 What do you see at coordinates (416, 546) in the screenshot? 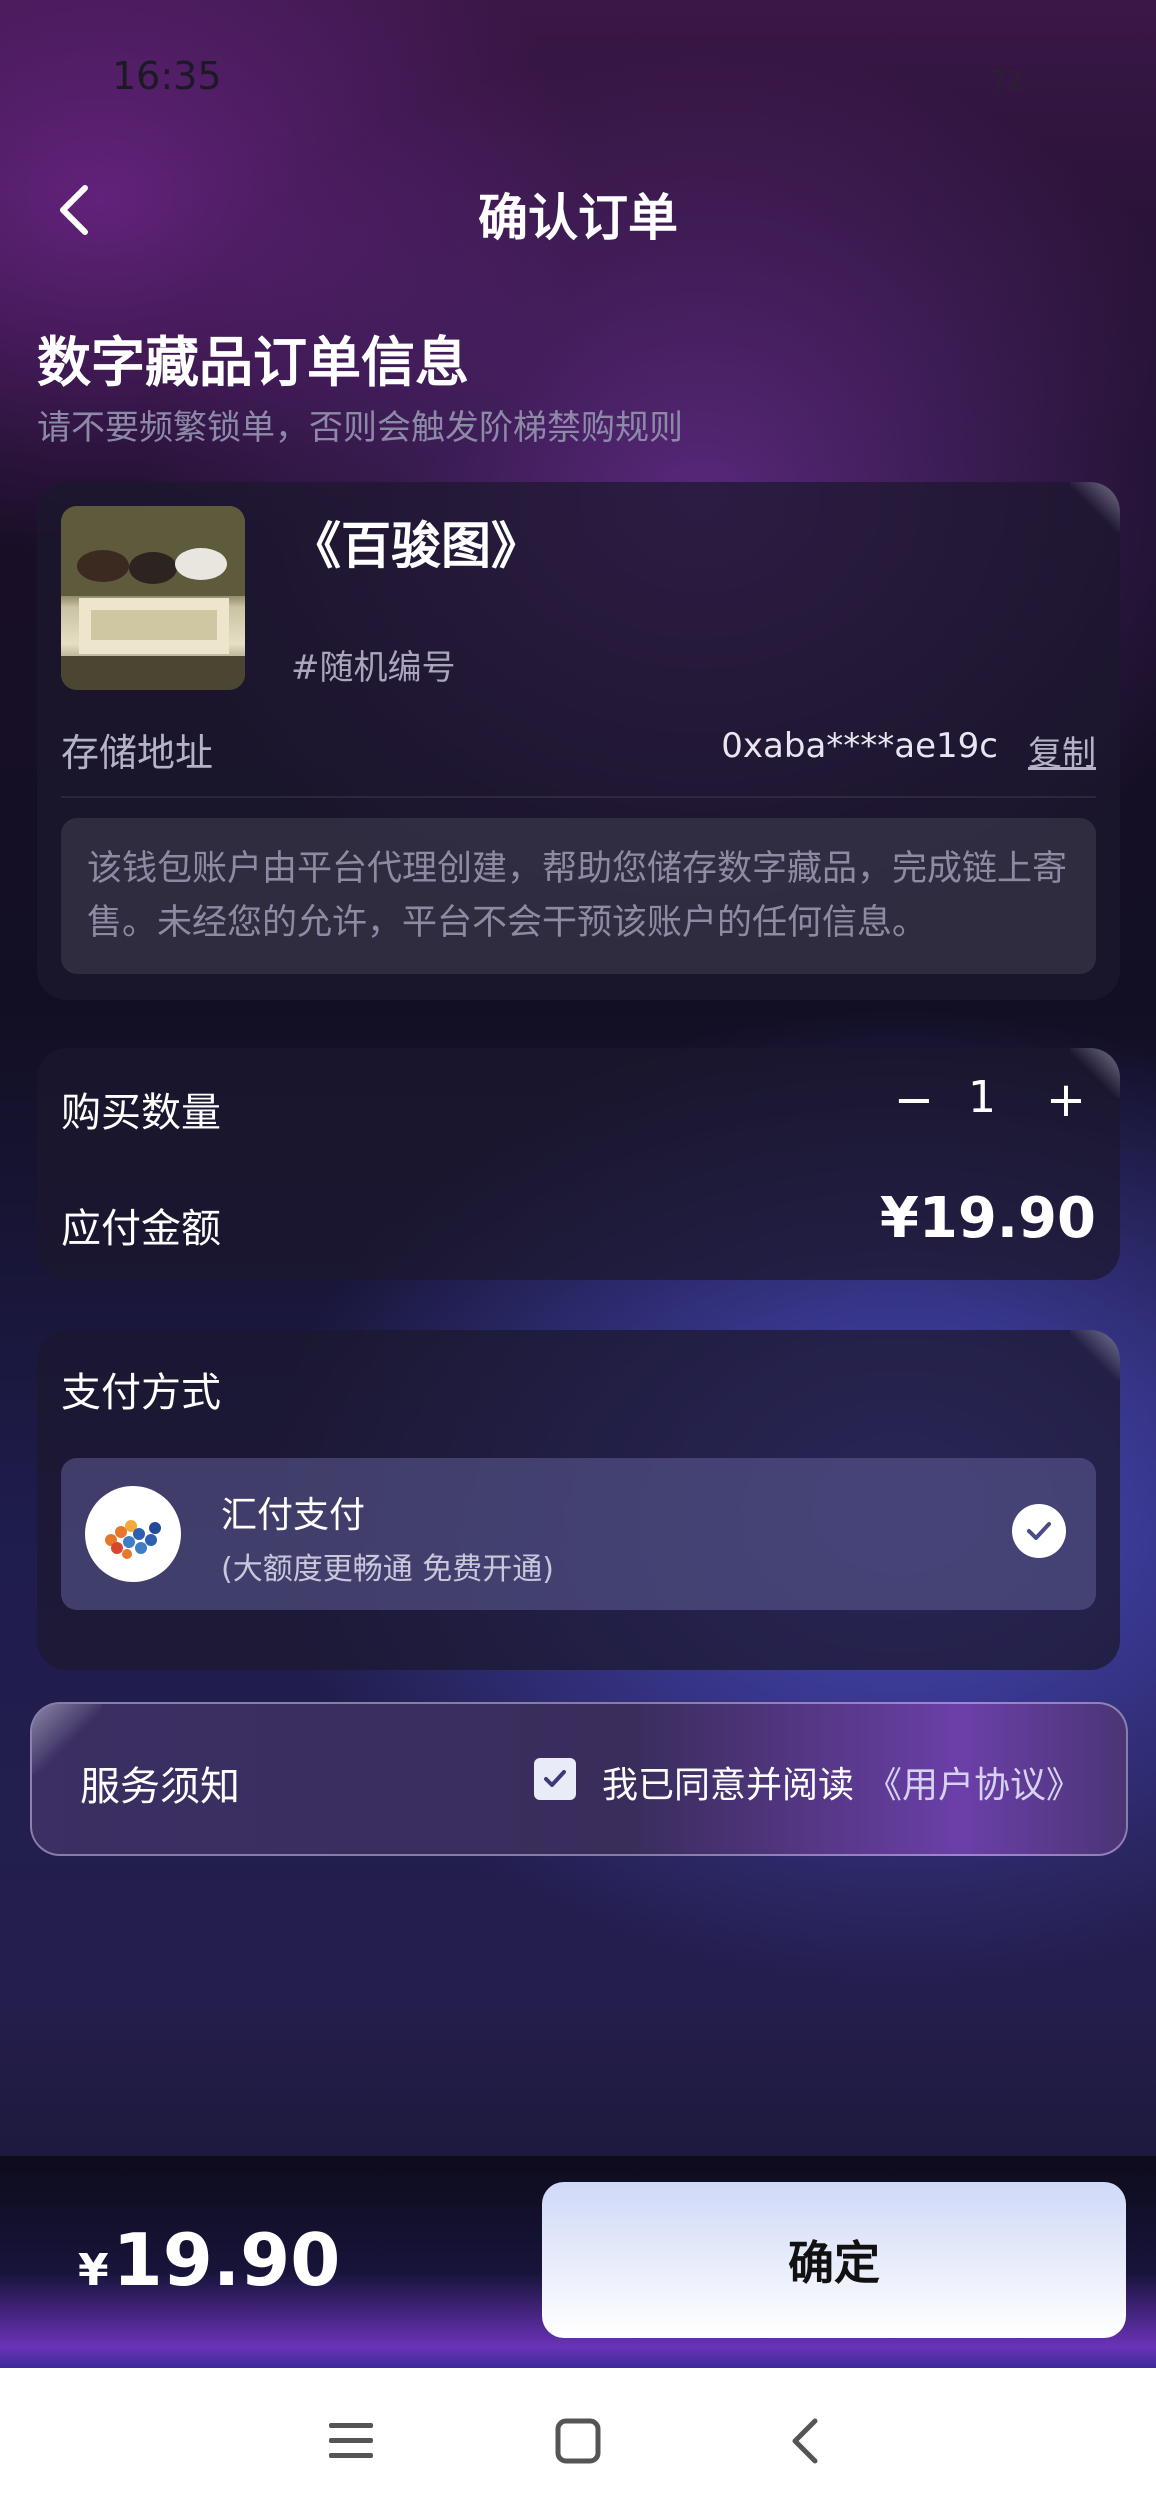
I see `nft-name: 《百骏图》` at bounding box center [416, 546].